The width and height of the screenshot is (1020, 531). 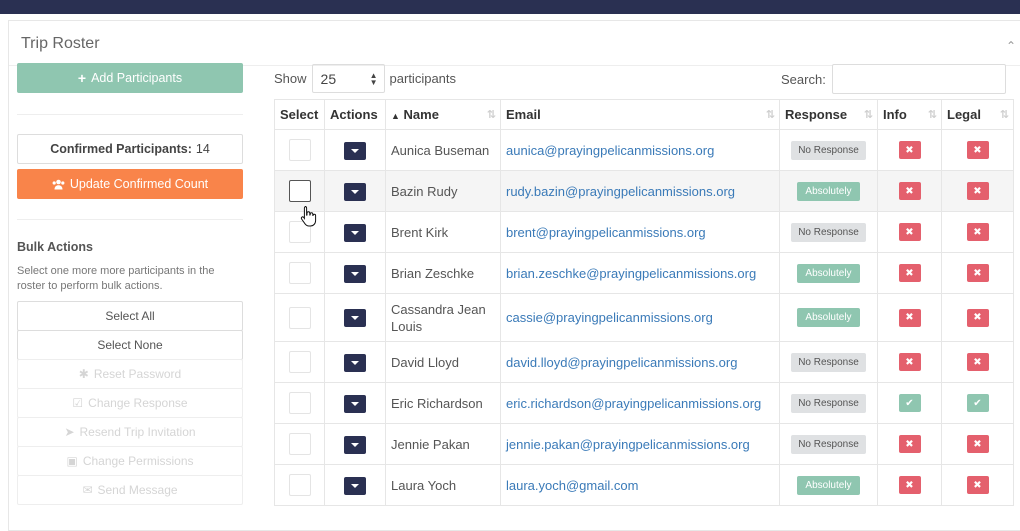 What do you see at coordinates (348, 78) in the screenshot?
I see `page-size-select: 25 ▲ ▼` at bounding box center [348, 78].